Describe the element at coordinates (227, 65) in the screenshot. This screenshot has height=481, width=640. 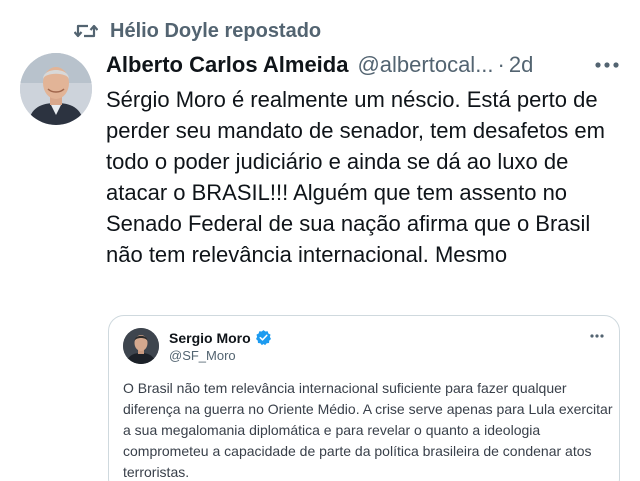
I see `author-name: Alberto Carlos Almeida` at that location.